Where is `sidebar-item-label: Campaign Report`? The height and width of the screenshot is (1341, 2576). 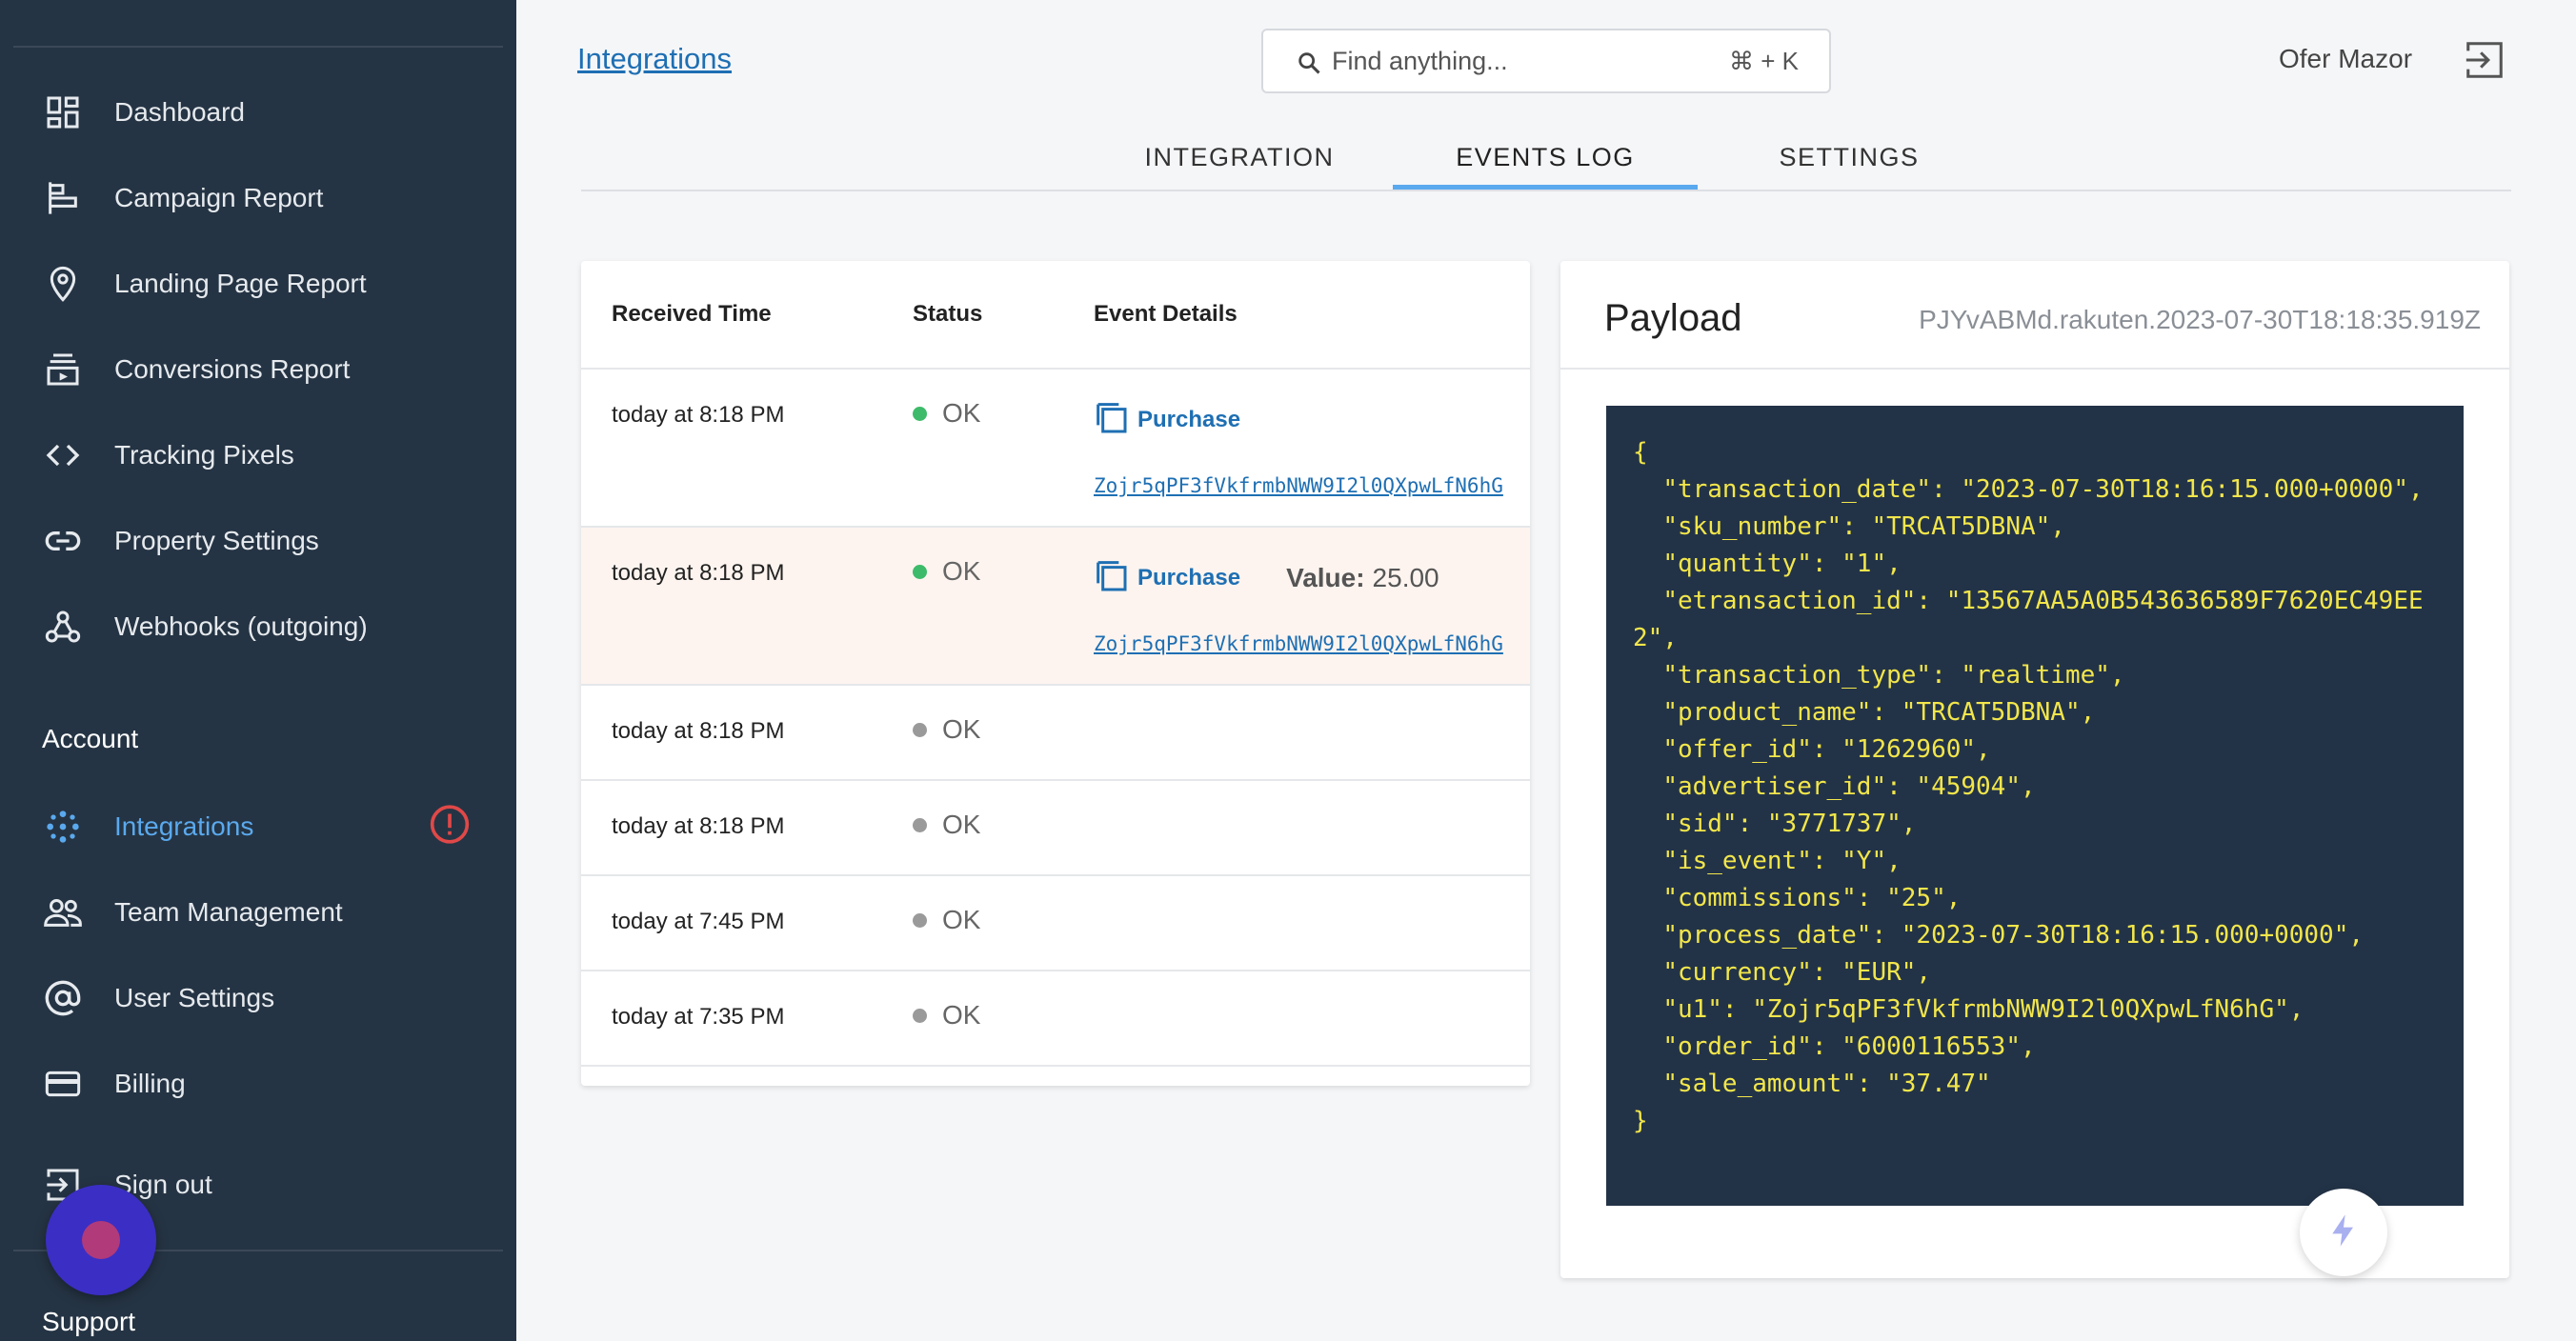
sidebar-item-label: Campaign Report is located at coordinates (219, 197).